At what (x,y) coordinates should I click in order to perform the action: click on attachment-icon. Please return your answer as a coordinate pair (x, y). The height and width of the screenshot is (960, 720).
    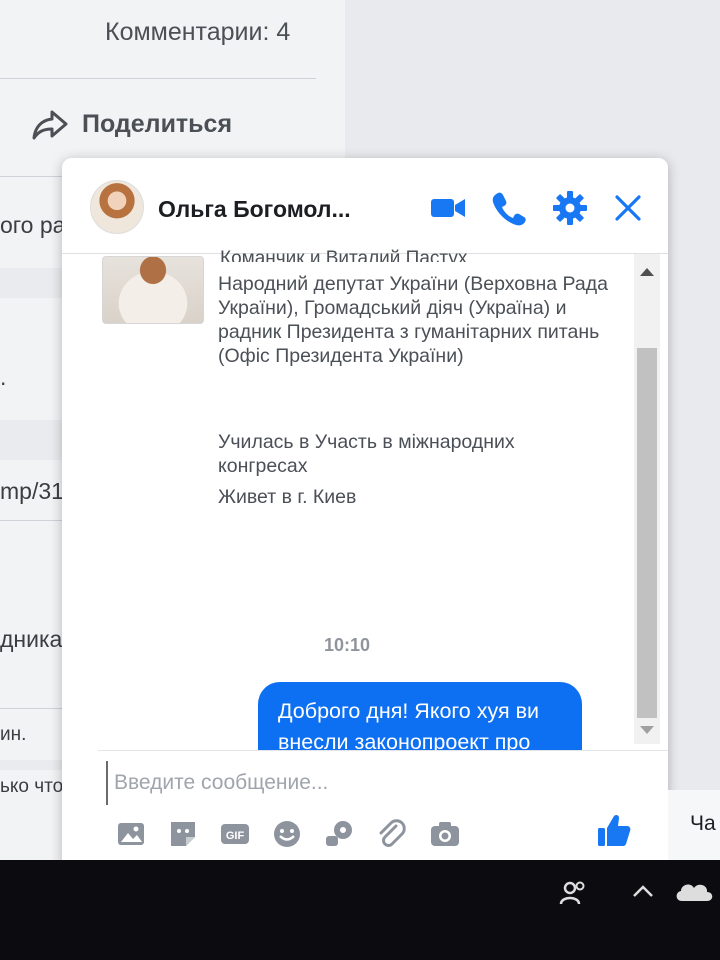
    Looking at the image, I should click on (391, 834).